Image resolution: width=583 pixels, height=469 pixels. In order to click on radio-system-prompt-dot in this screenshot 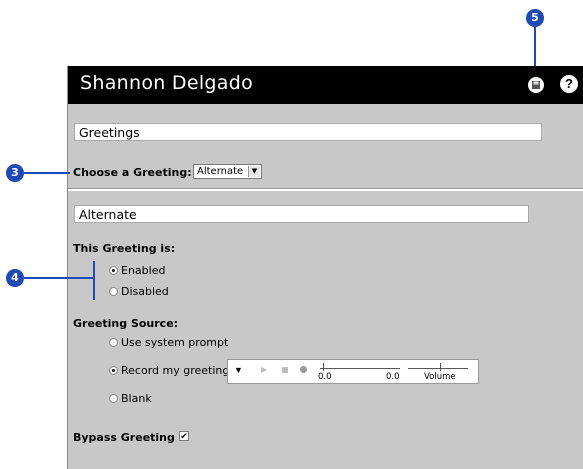, I will do `click(113, 342)`.